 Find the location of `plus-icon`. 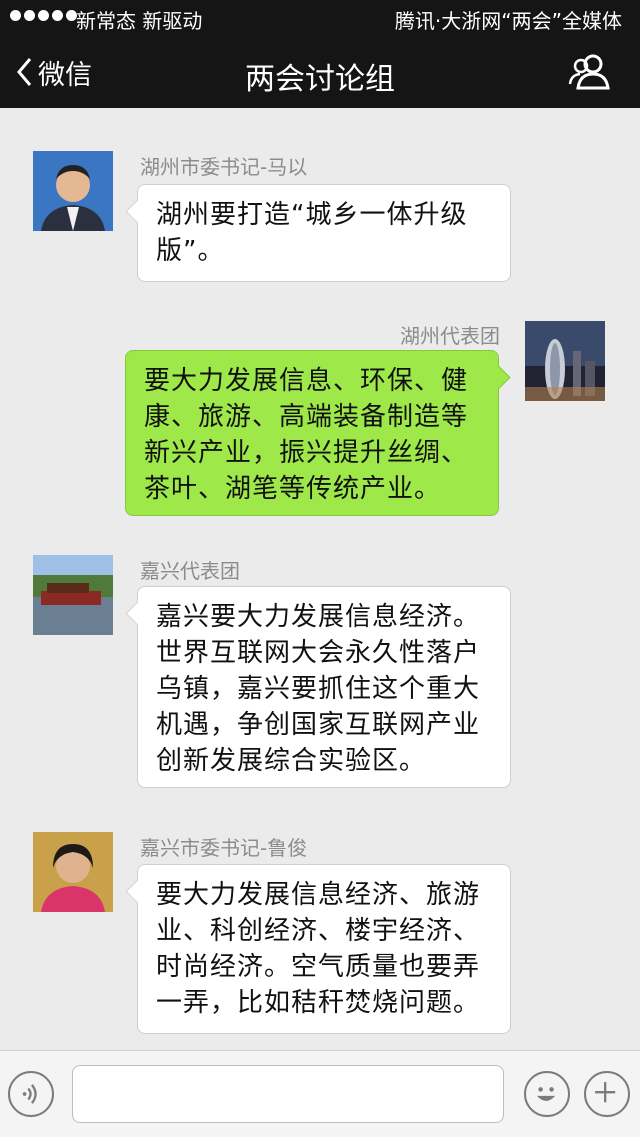

plus-icon is located at coordinates (607, 1094).